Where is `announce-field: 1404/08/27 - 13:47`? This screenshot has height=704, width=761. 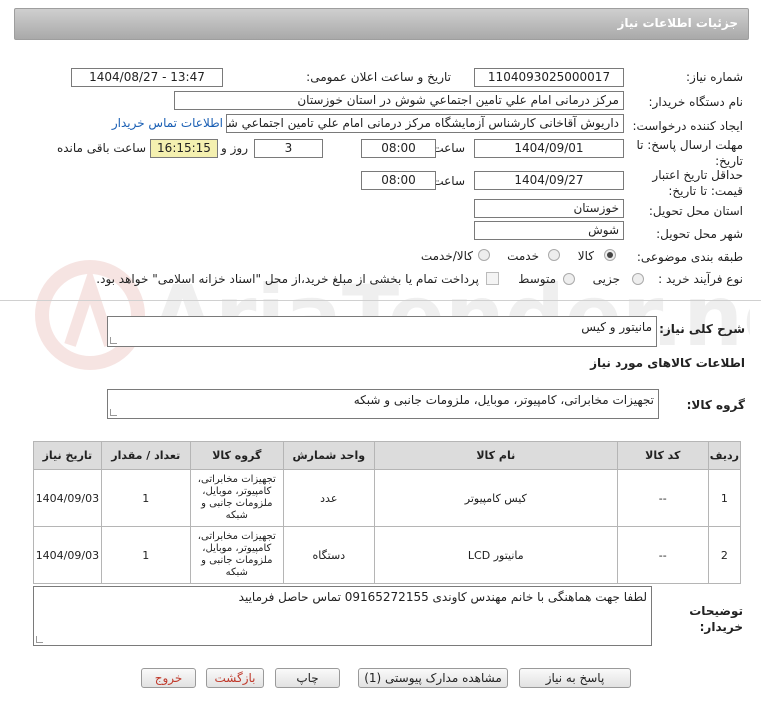 announce-field: 1404/08/27 - 13:47 is located at coordinates (147, 77).